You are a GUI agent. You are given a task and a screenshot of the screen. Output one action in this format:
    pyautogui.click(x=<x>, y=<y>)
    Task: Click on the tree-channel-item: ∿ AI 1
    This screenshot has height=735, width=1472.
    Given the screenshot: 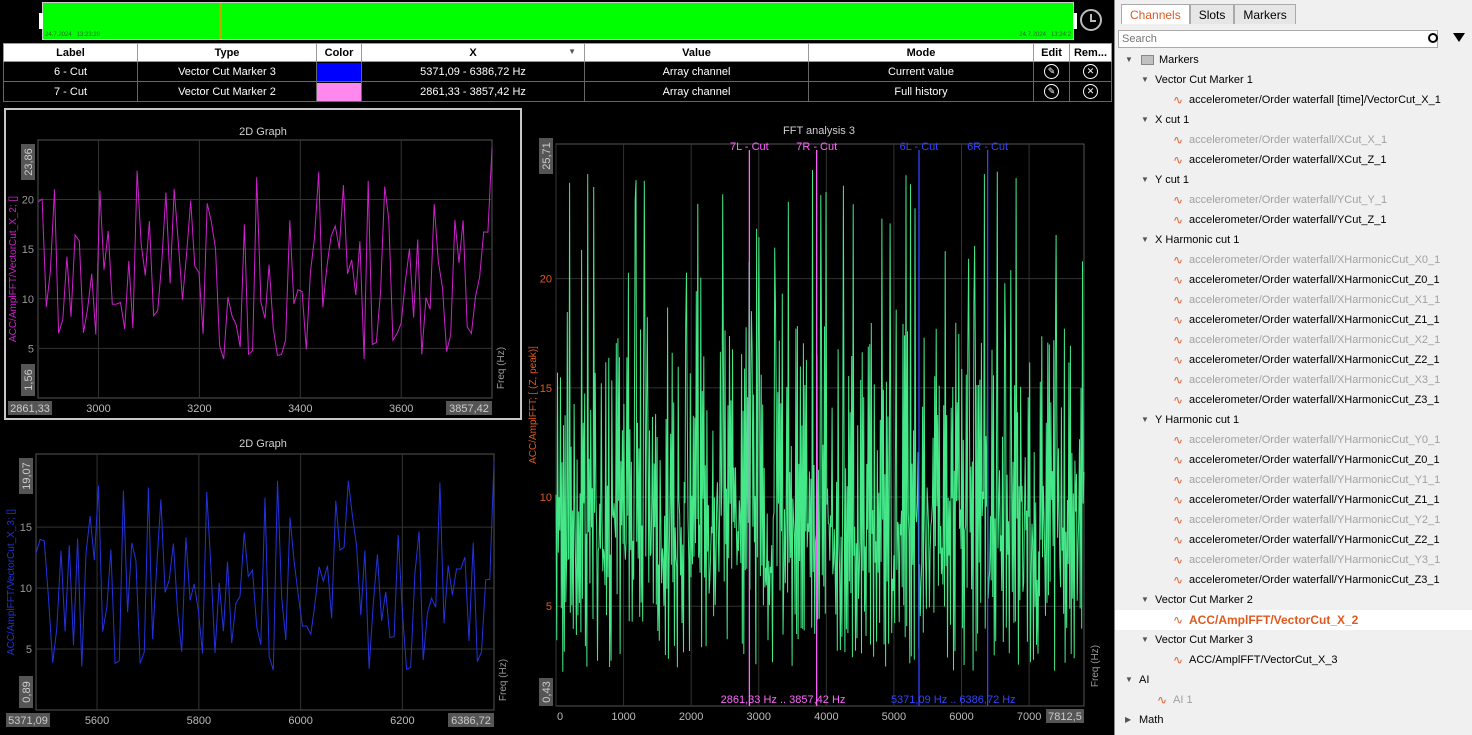 What is the action you would take?
    pyautogui.click(x=1293, y=700)
    